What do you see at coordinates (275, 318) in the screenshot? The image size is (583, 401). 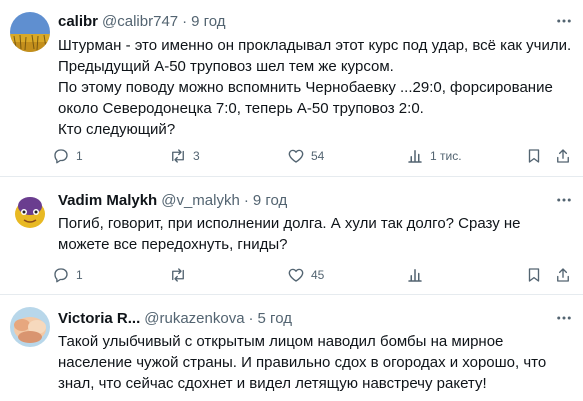 I see `post-time: 5 год` at bounding box center [275, 318].